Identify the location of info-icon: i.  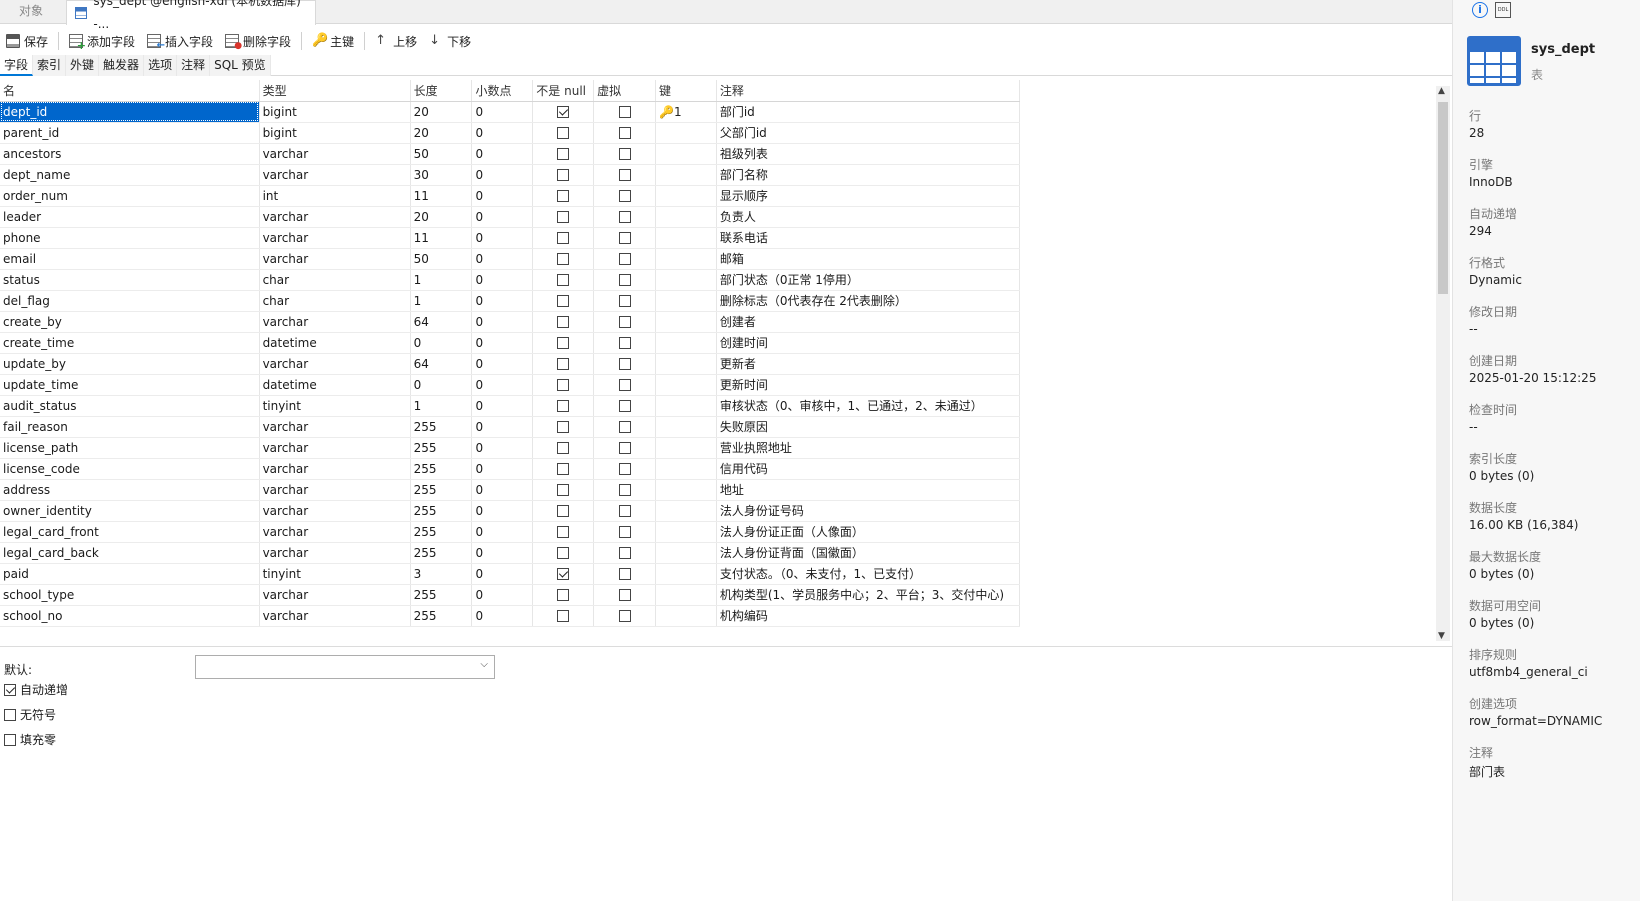
(1480, 10).